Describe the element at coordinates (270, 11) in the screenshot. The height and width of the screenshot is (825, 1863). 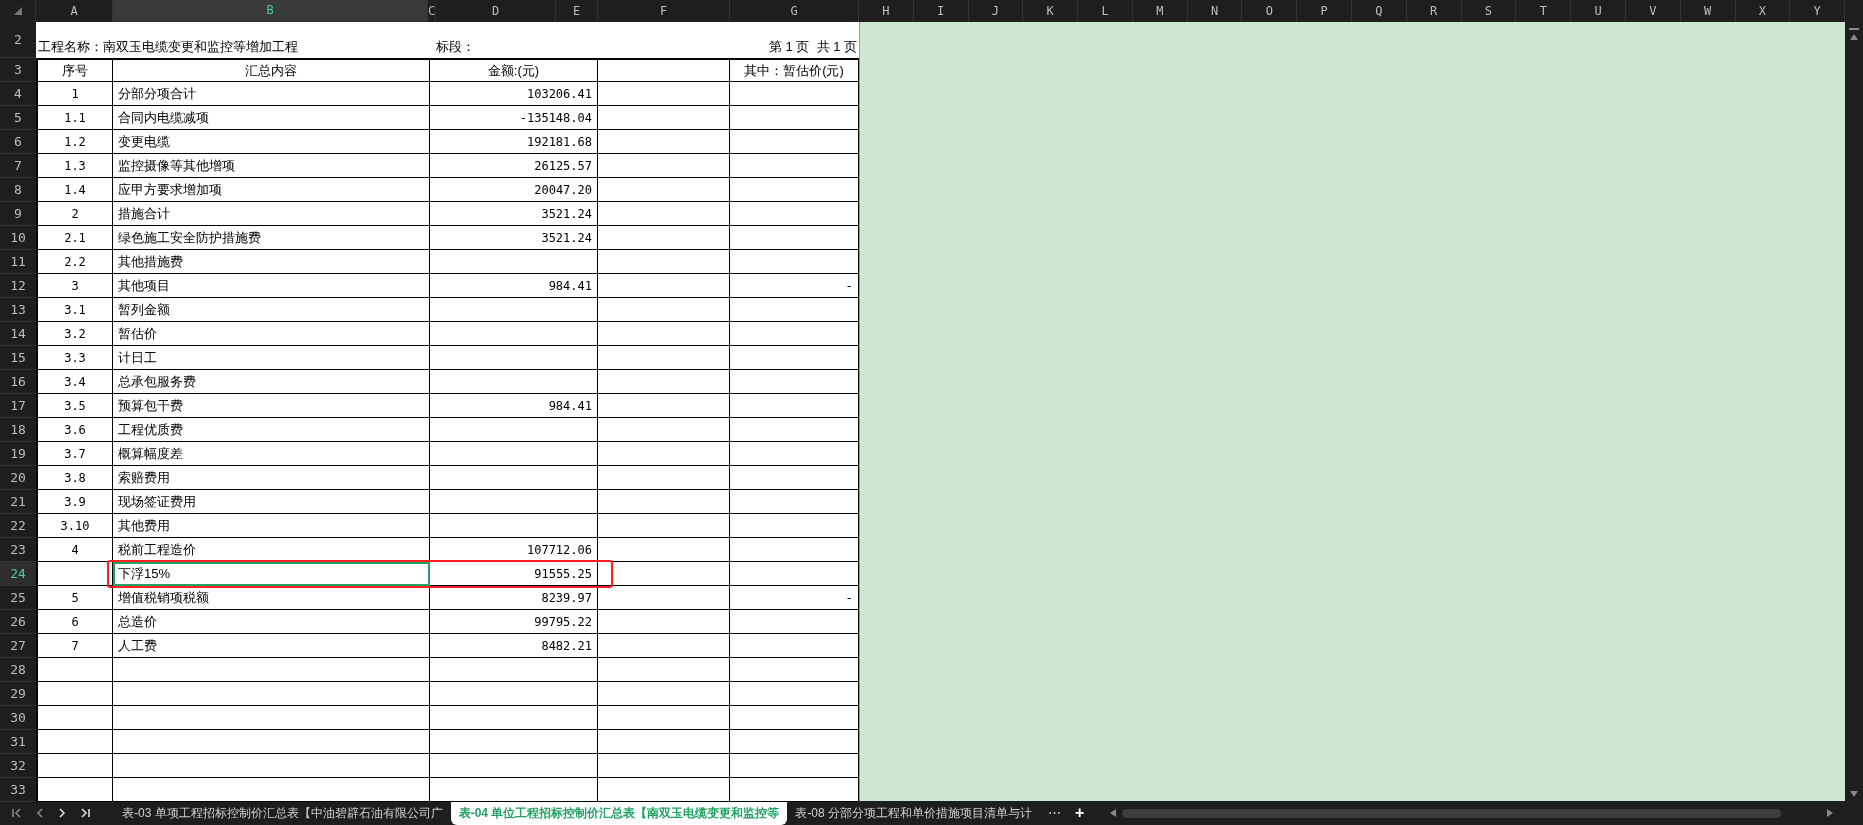
I see `column-header: B` at that location.